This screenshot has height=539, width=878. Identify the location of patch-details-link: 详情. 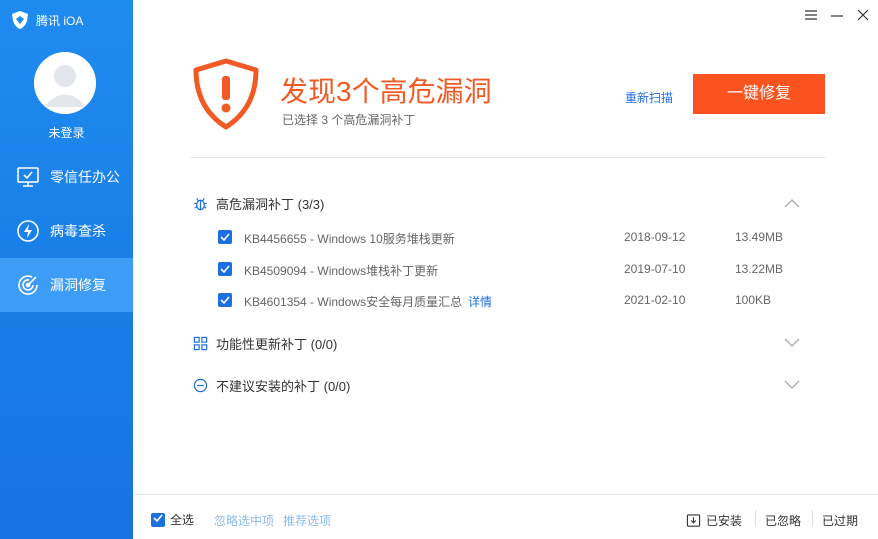
(480, 301).